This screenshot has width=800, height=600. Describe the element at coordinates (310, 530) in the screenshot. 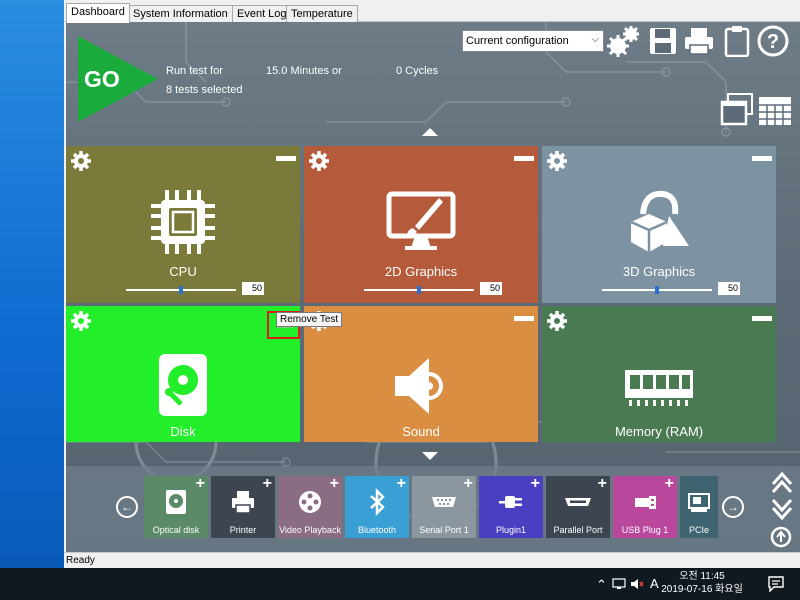

I see `available-test-label: Video Playback` at that location.